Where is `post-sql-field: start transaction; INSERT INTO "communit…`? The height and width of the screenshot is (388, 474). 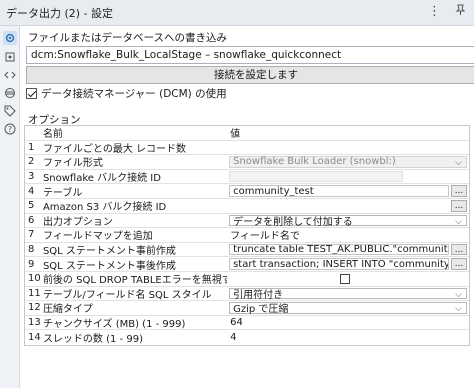
post-sql-field: start transaction; INSERT INTO "communit… is located at coordinates (339, 264).